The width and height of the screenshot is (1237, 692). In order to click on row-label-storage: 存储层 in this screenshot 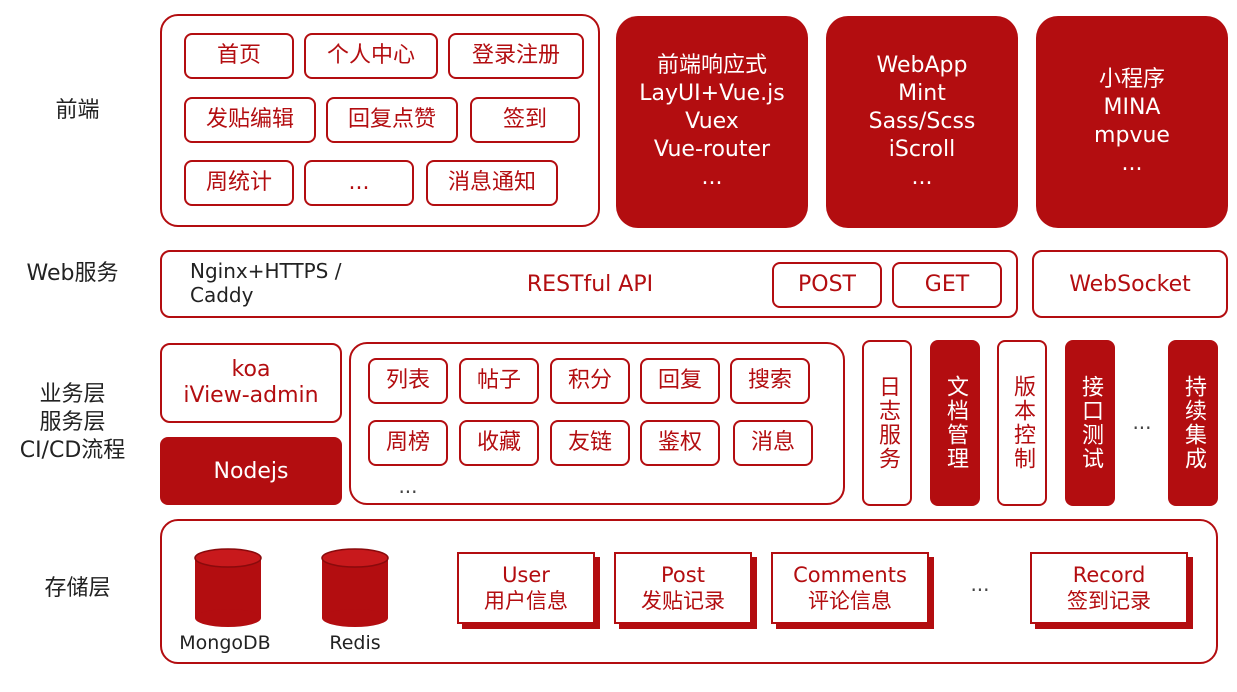, I will do `click(77, 588)`.